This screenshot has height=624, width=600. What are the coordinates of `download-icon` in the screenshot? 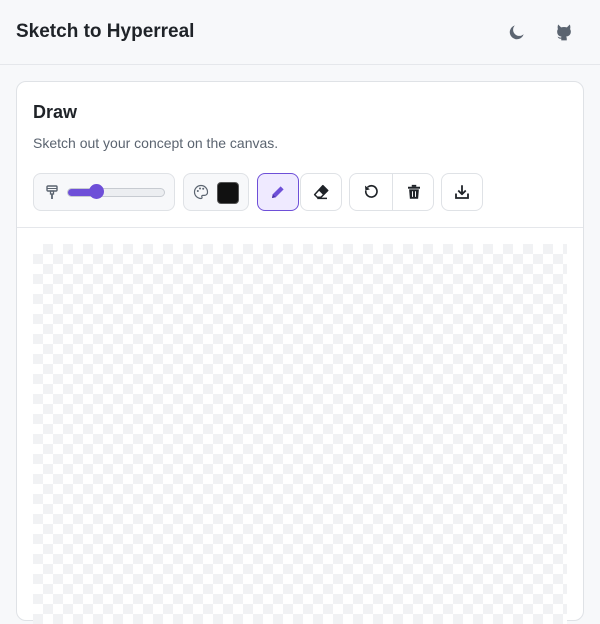 It's located at (462, 192).